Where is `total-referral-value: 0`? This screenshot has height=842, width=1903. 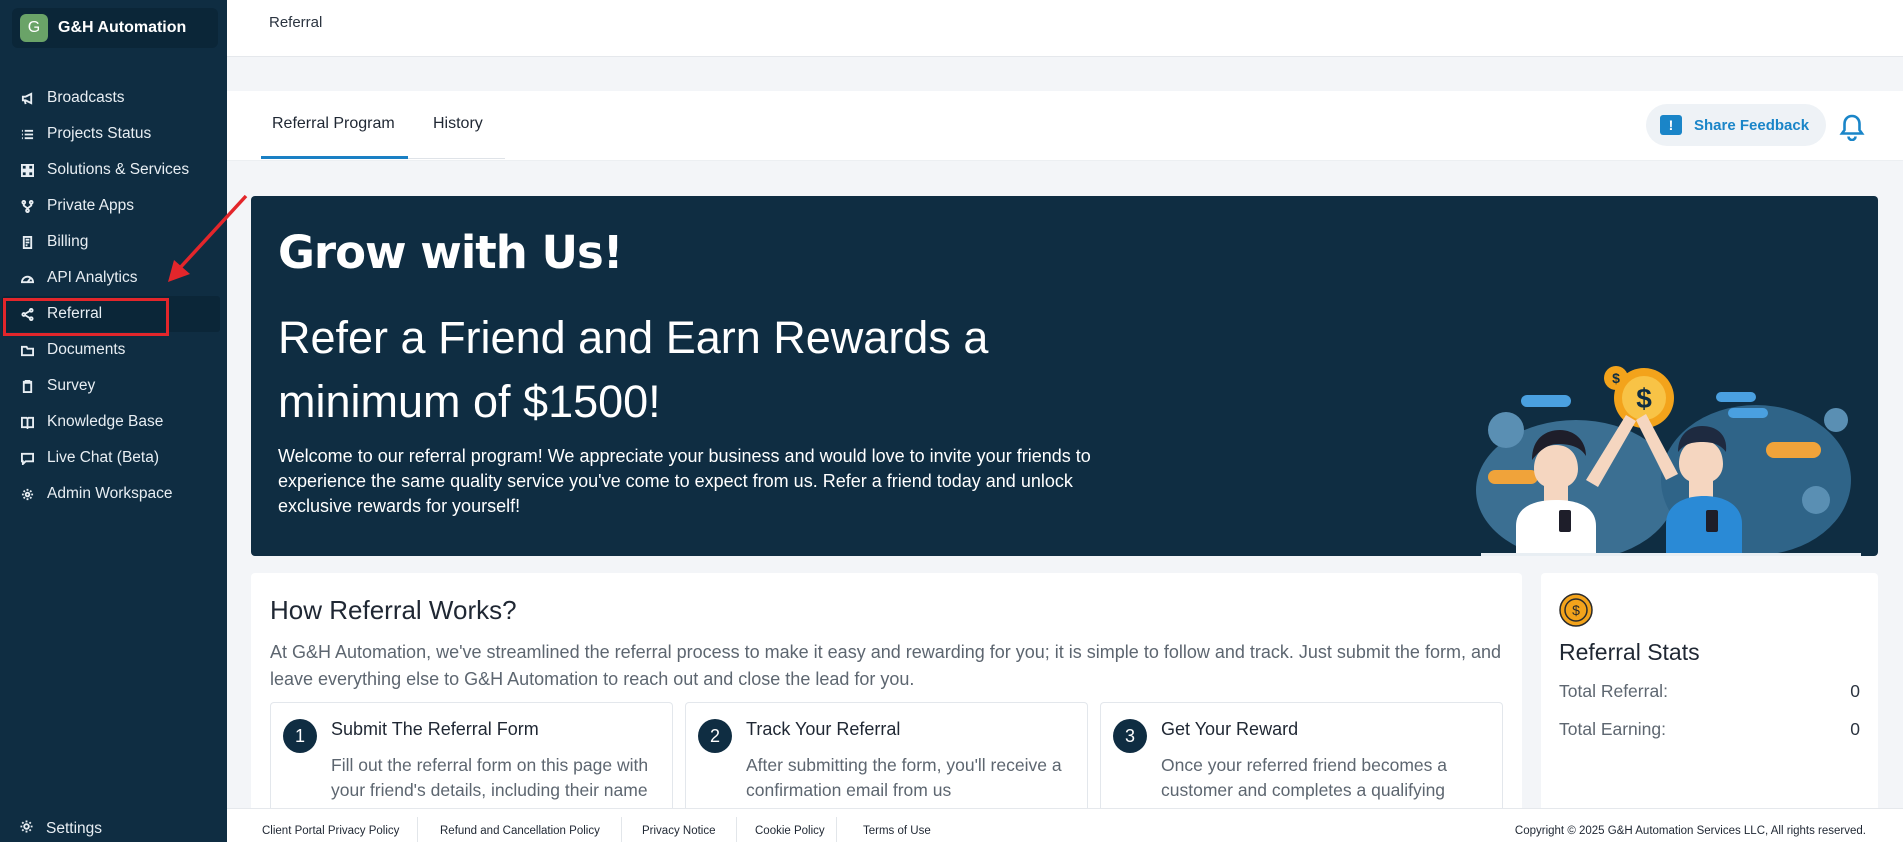 total-referral-value: 0 is located at coordinates (1855, 691).